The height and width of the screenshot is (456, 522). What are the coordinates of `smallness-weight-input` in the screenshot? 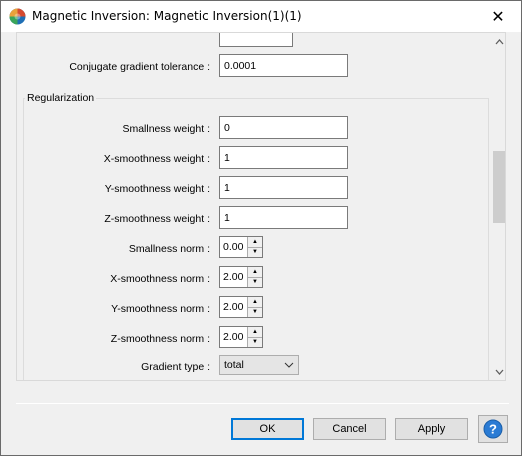 It's located at (283, 127).